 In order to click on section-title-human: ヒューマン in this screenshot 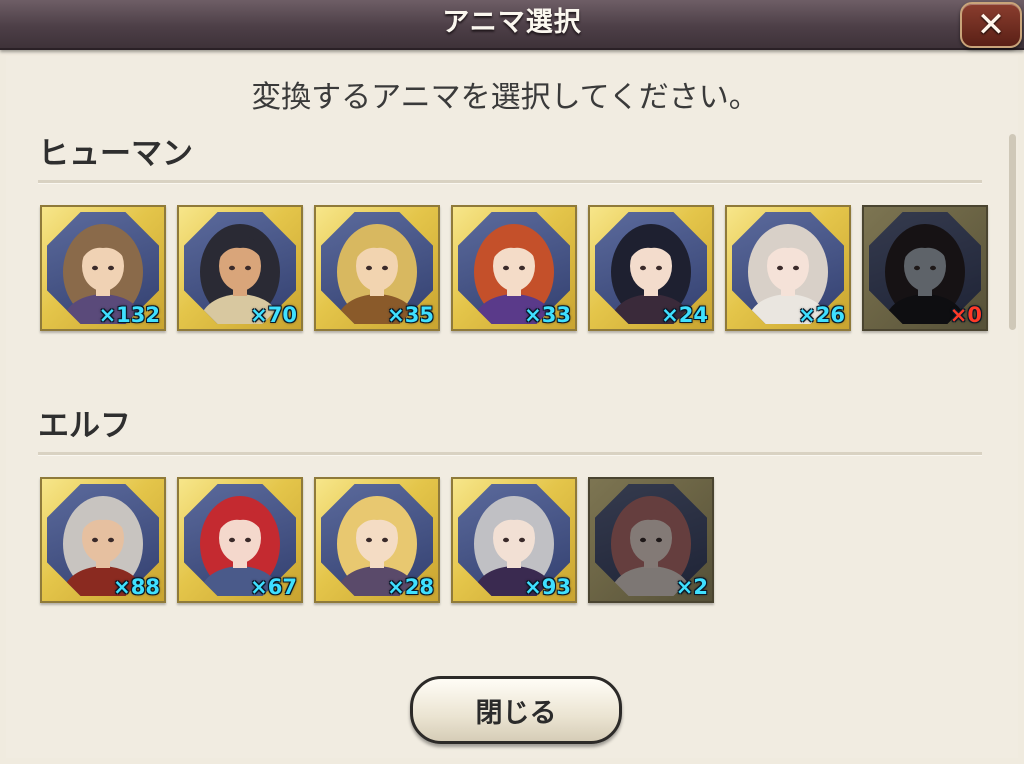, I will do `click(115, 154)`.